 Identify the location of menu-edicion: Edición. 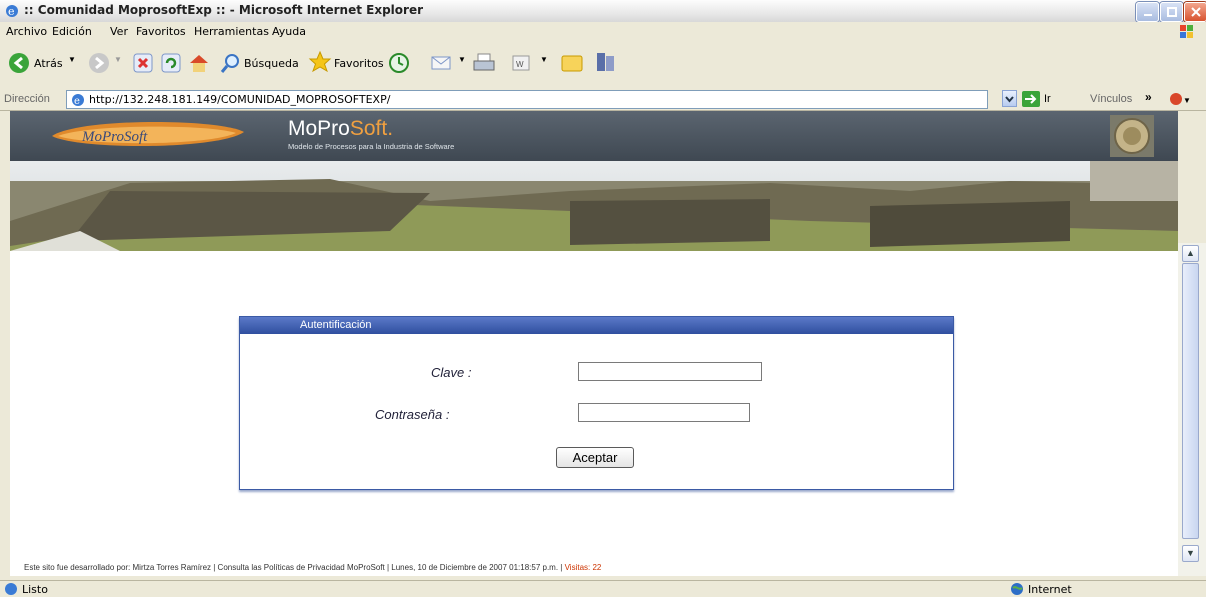
(72, 31).